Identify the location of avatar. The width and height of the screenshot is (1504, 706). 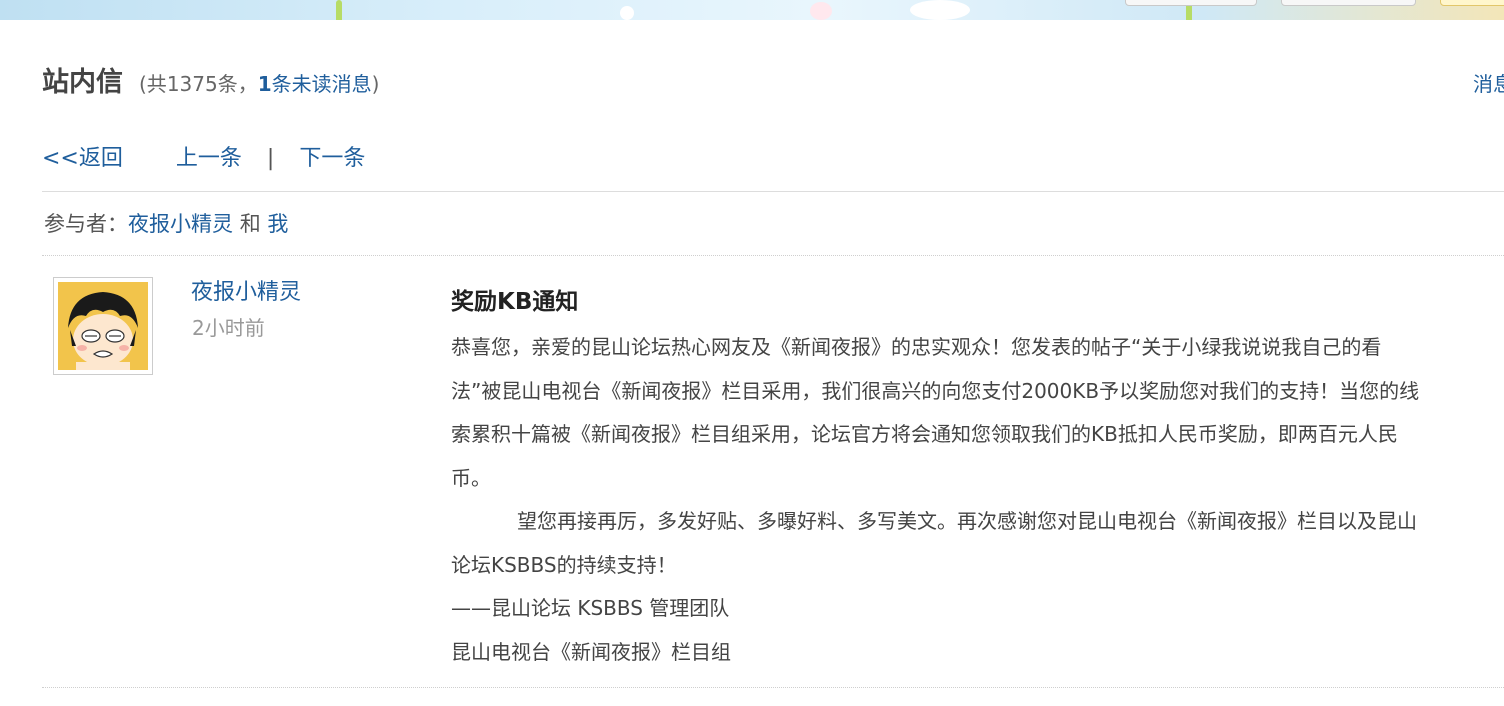
(103, 326).